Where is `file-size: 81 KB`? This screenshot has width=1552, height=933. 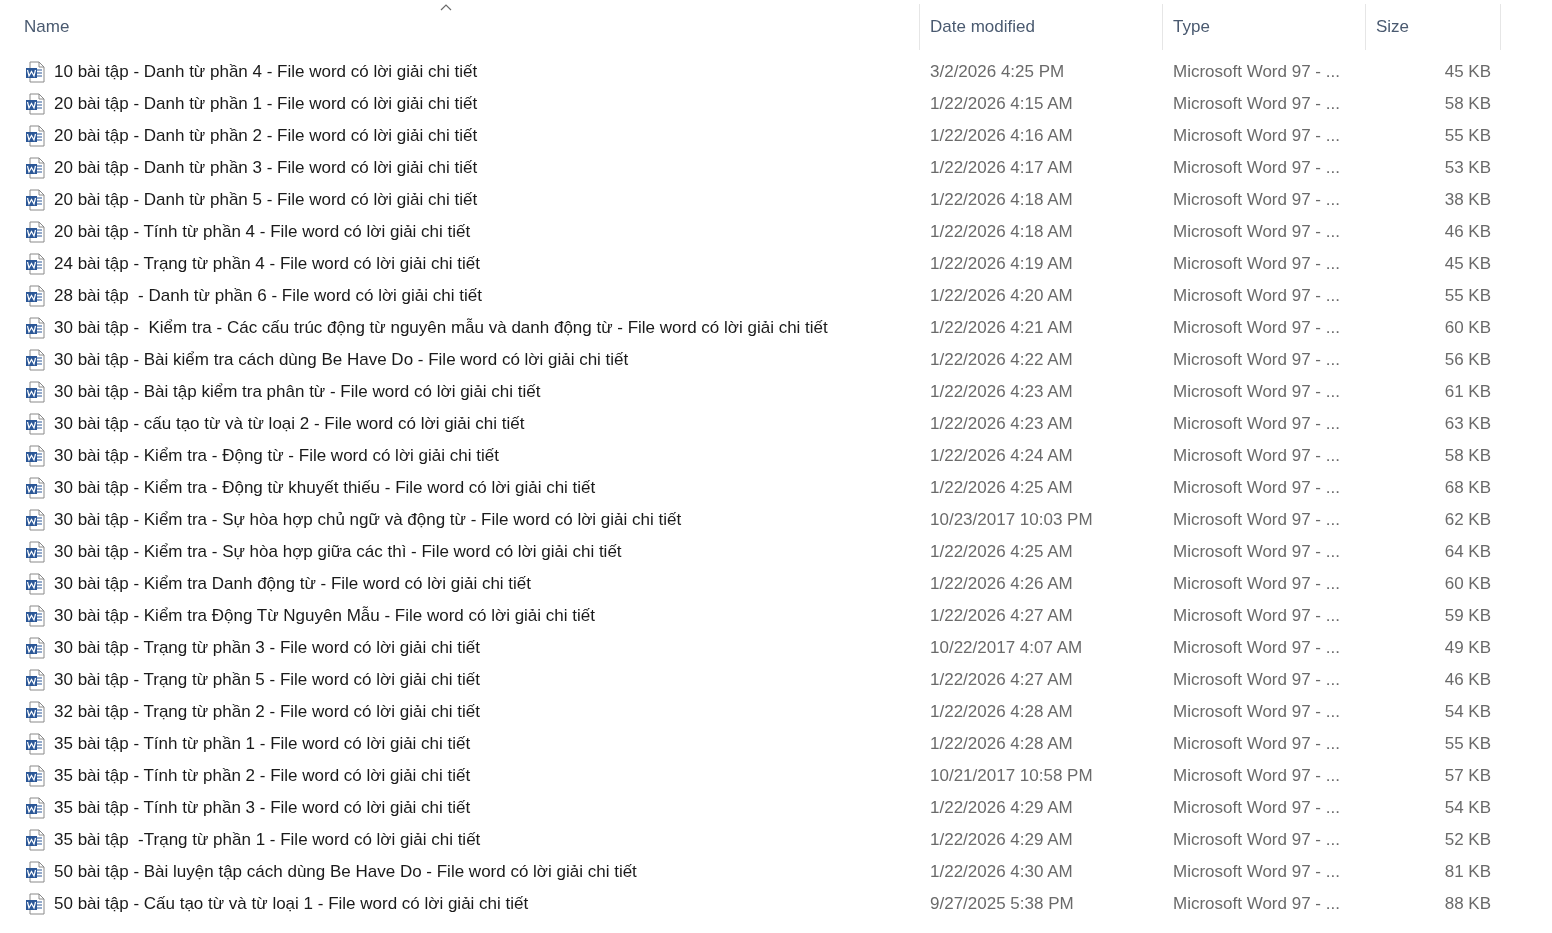
file-size: 81 KB is located at coordinates (1467, 872).